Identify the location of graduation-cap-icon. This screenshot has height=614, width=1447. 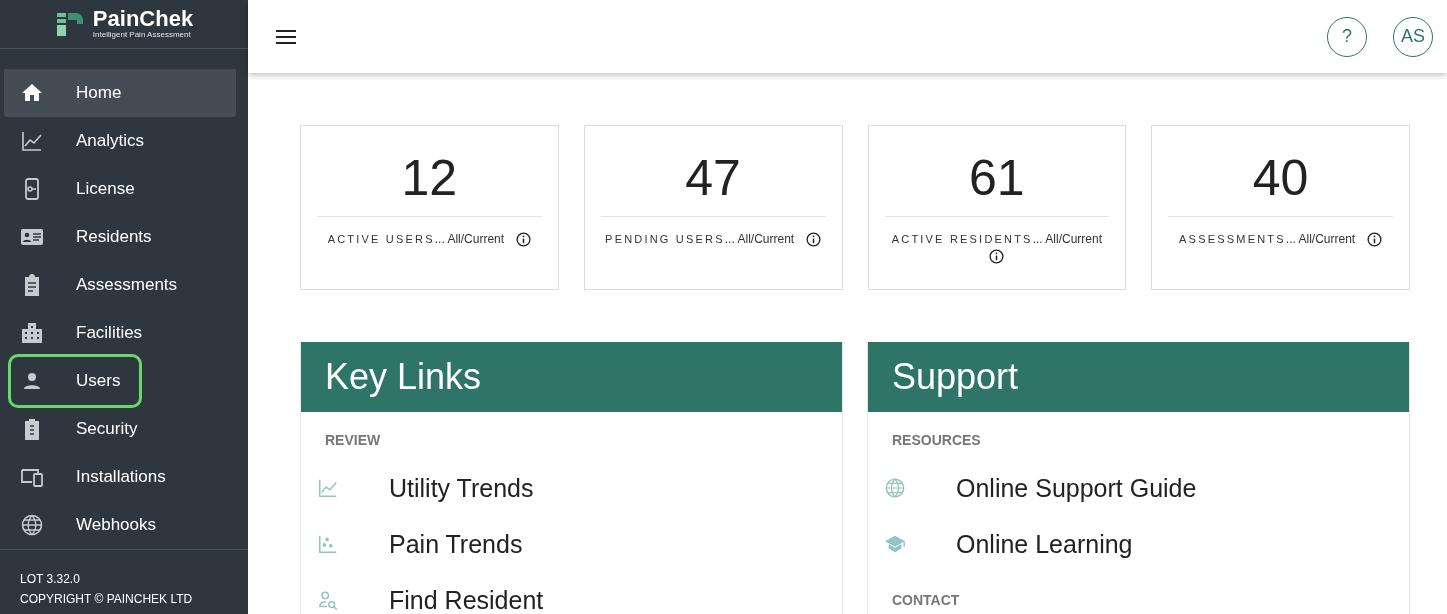
(895, 544).